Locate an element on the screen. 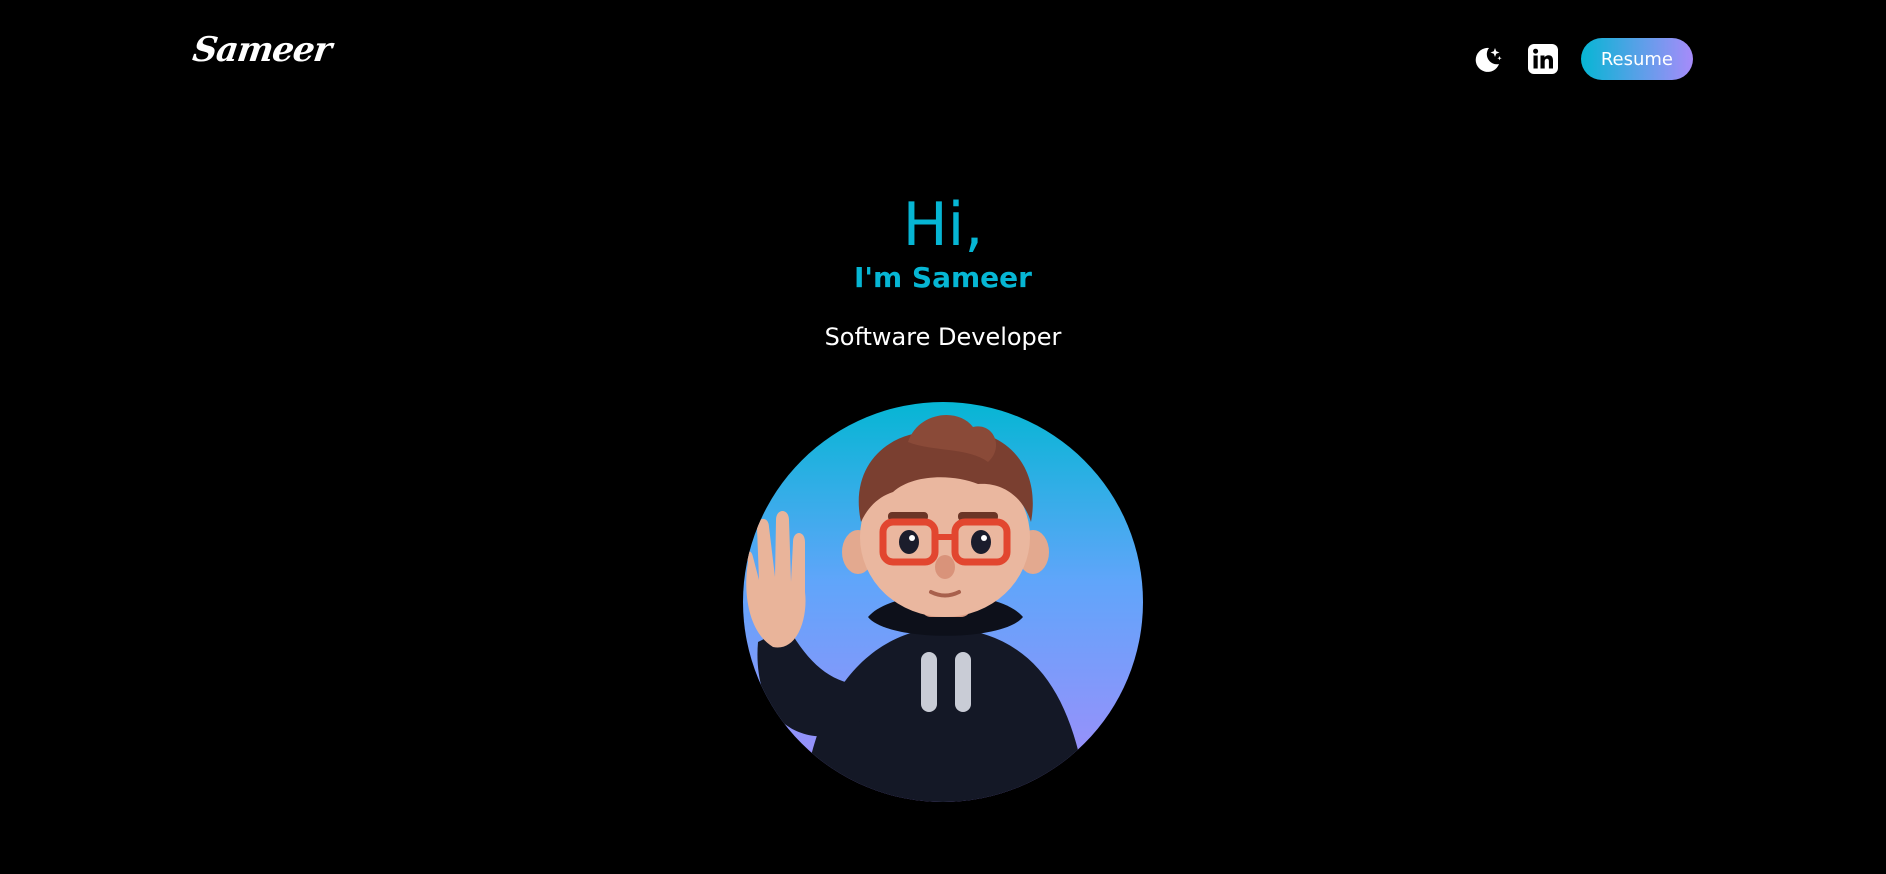 The image size is (1886, 874). avatar is located at coordinates (943, 602).